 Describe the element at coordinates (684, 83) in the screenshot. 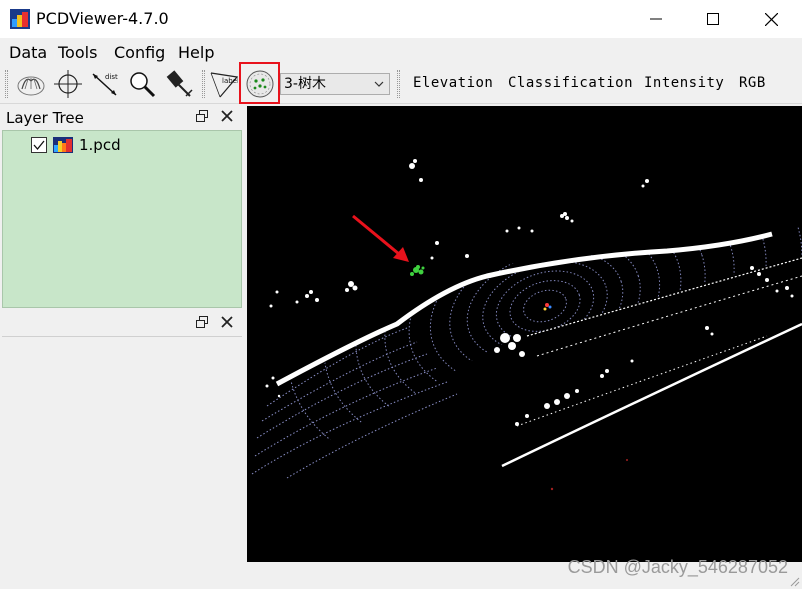

I see `intensity-button: Intensity` at that location.